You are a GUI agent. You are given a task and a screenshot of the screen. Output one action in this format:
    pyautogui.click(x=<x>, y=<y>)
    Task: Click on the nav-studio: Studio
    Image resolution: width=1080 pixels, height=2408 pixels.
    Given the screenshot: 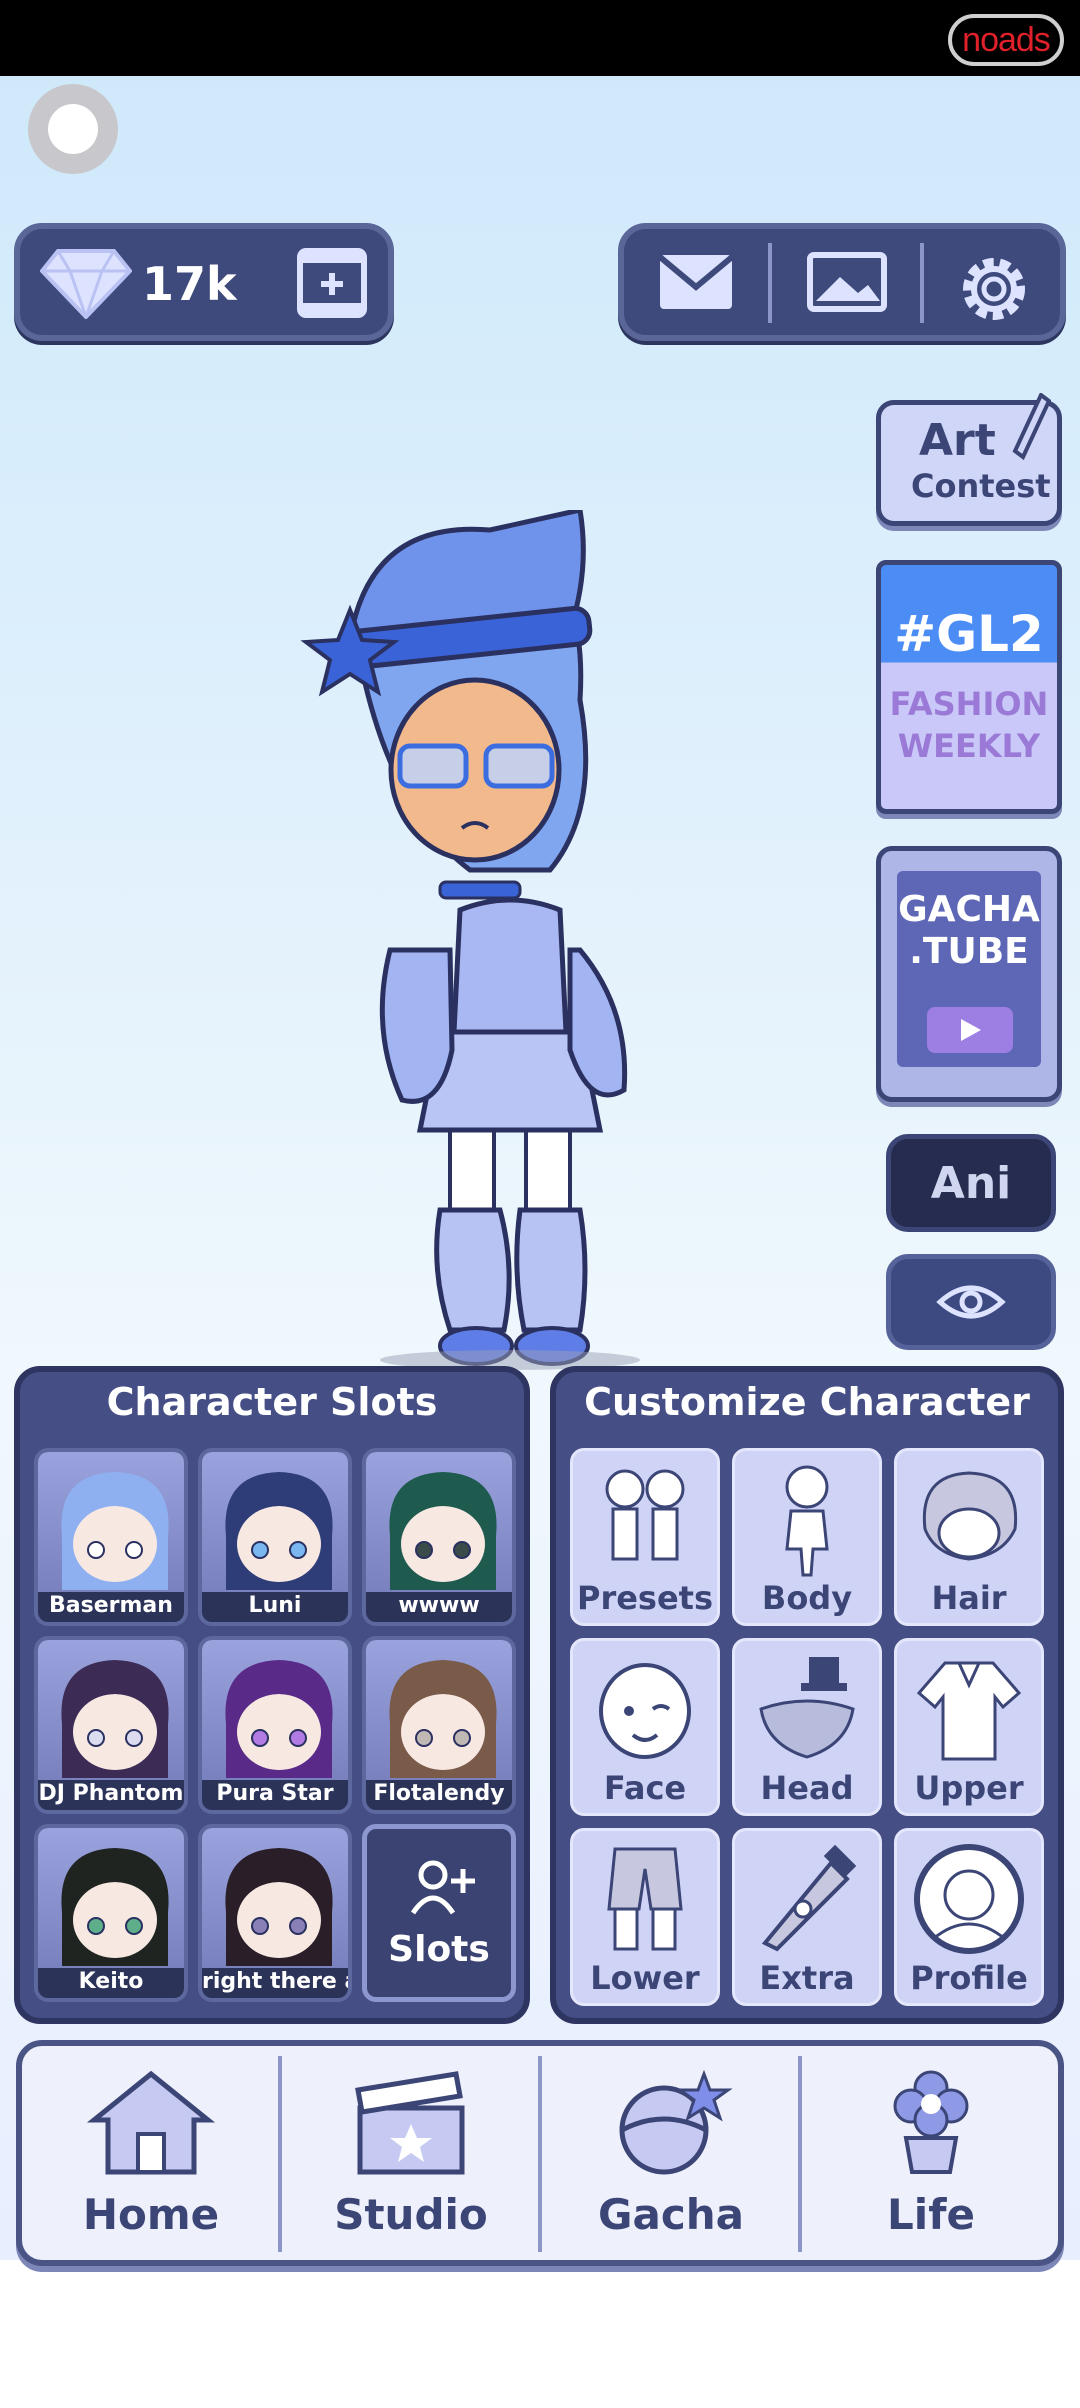 What is the action you would take?
    pyautogui.click(x=411, y=2153)
    